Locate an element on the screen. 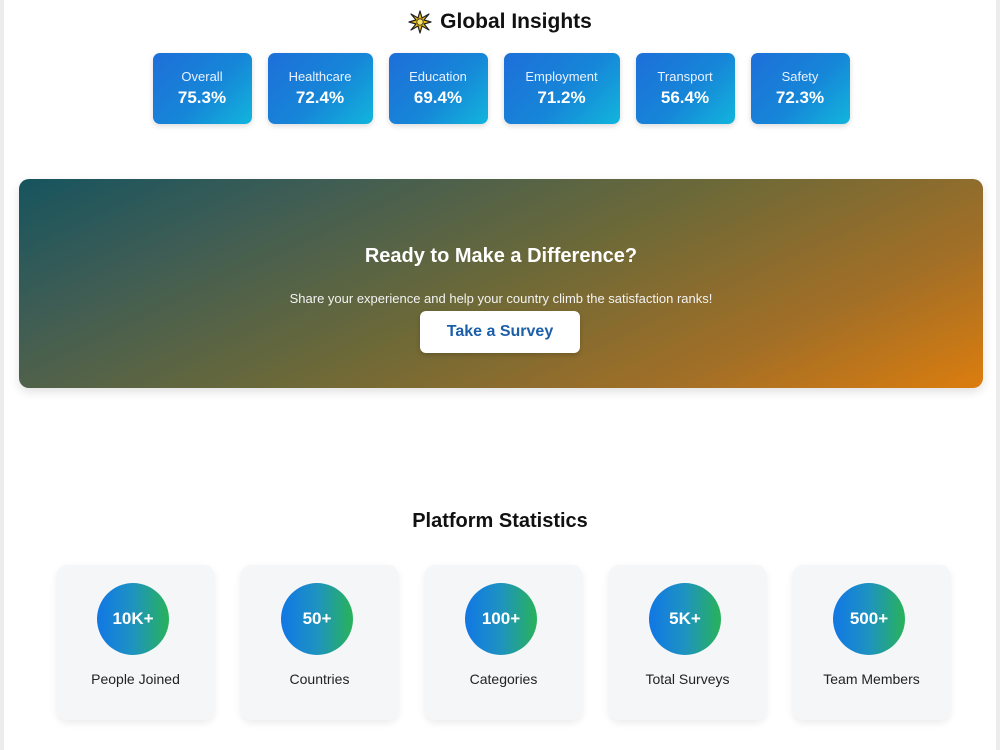 This screenshot has height=750, width=1000. insight-card-label: Healthcare is located at coordinates (320, 76).